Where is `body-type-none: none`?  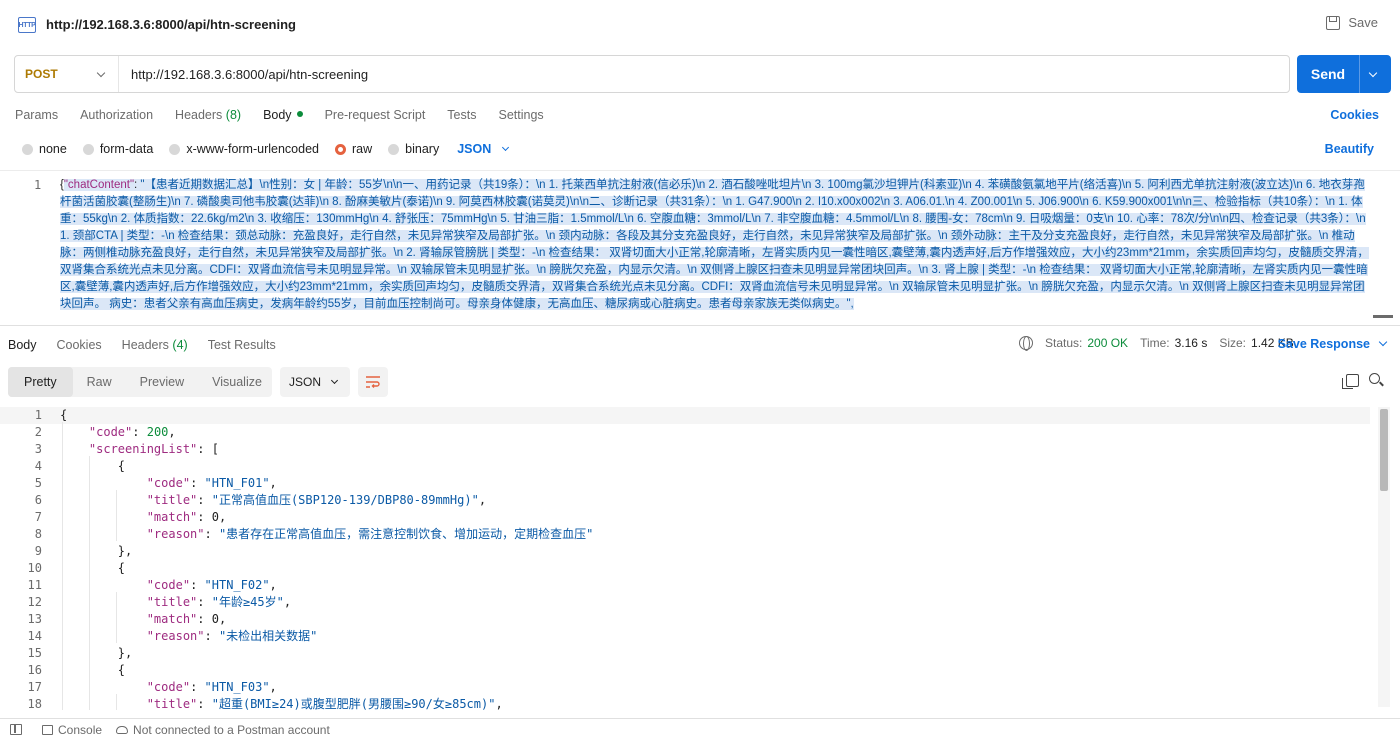
body-type-none: none is located at coordinates (44, 149).